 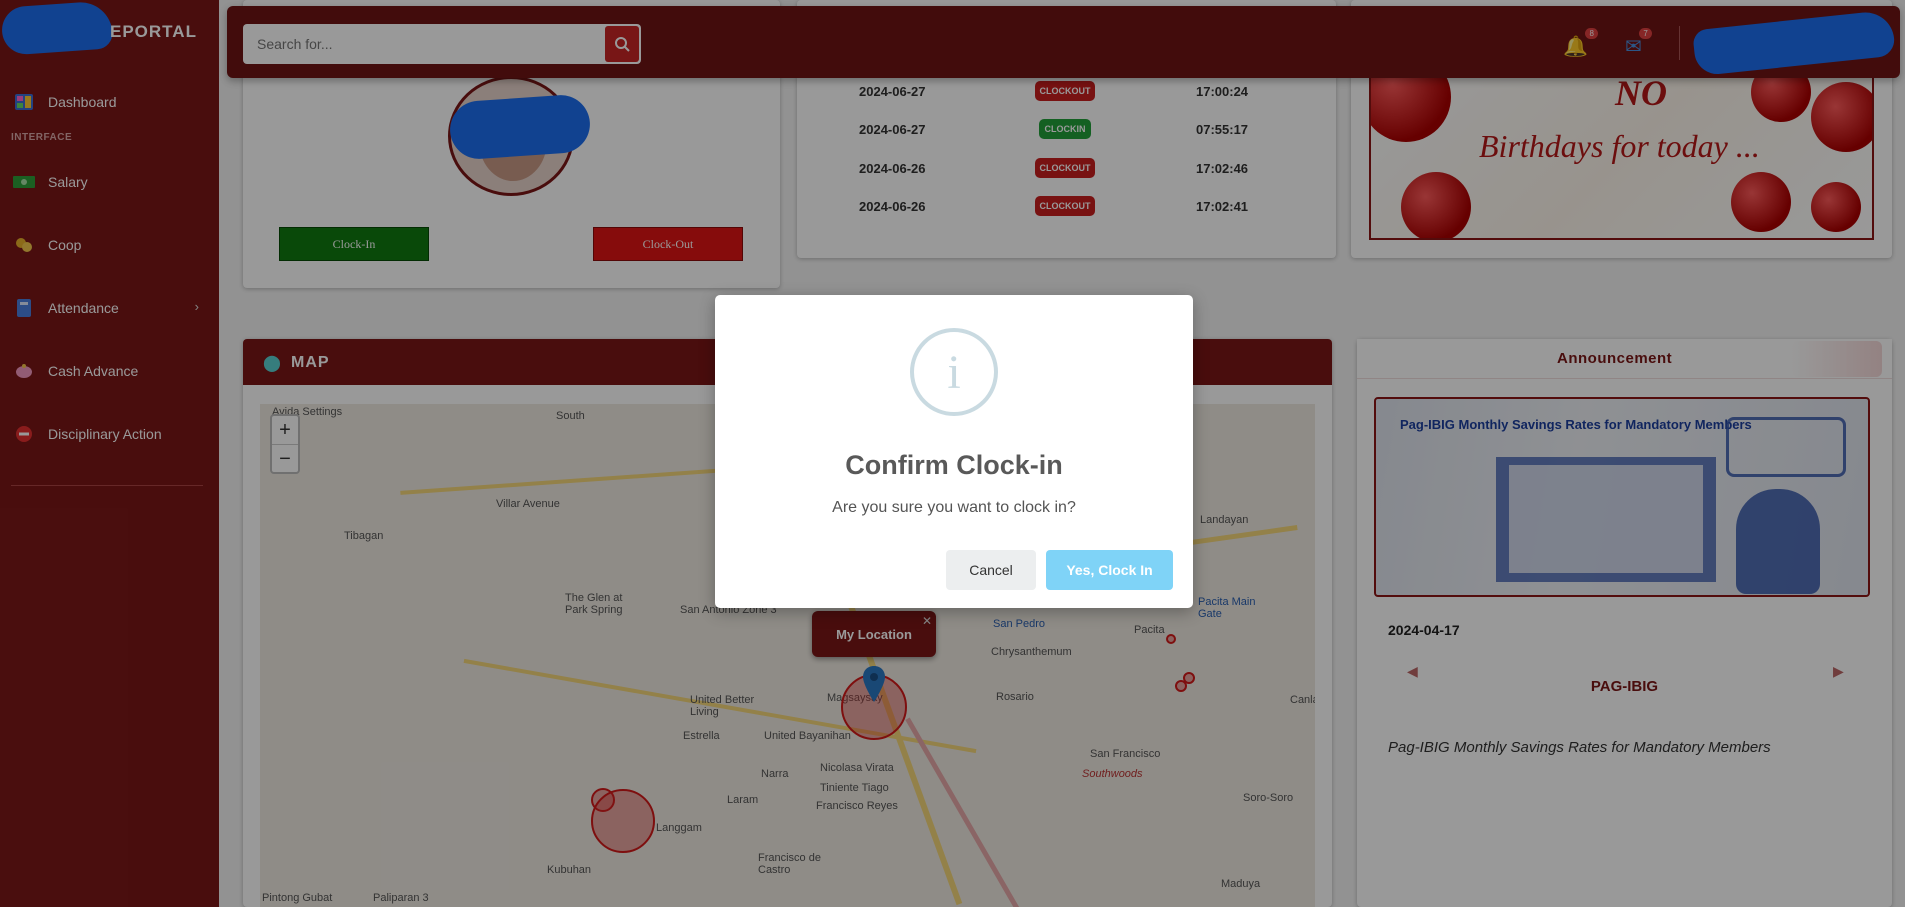 I want to click on confirm-clock-in-button: Yes, Clock In, so click(x=1109, y=570).